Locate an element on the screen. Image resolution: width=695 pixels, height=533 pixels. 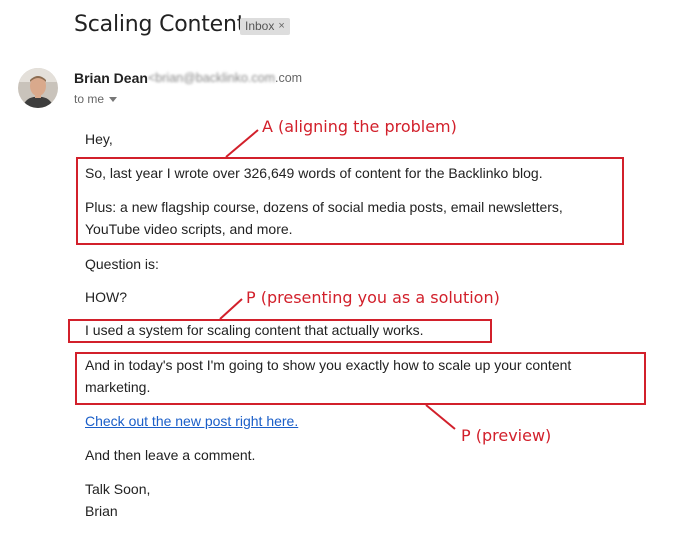
connector-preview is located at coordinates (440, 417).